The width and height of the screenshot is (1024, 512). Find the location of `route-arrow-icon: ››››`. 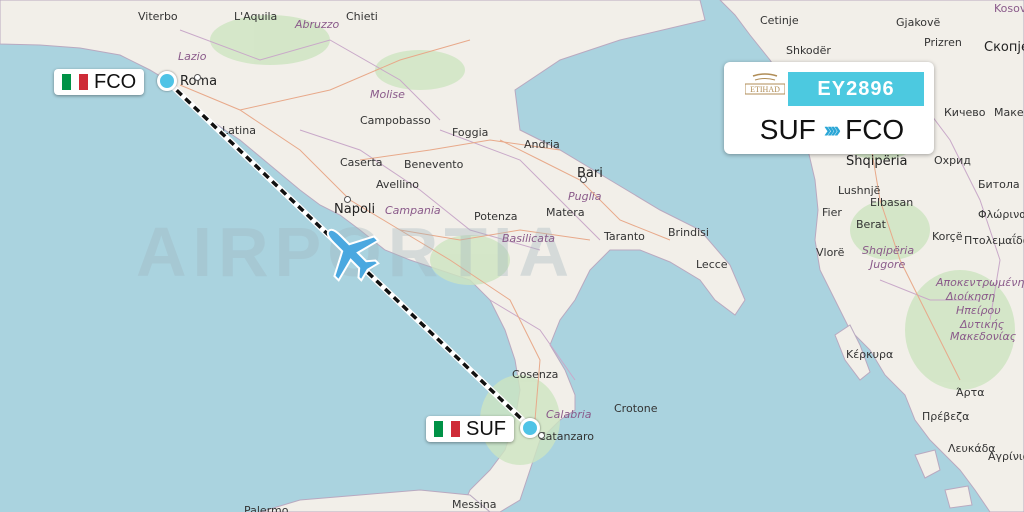

route-arrow-icon: ›››› is located at coordinates (832, 129).